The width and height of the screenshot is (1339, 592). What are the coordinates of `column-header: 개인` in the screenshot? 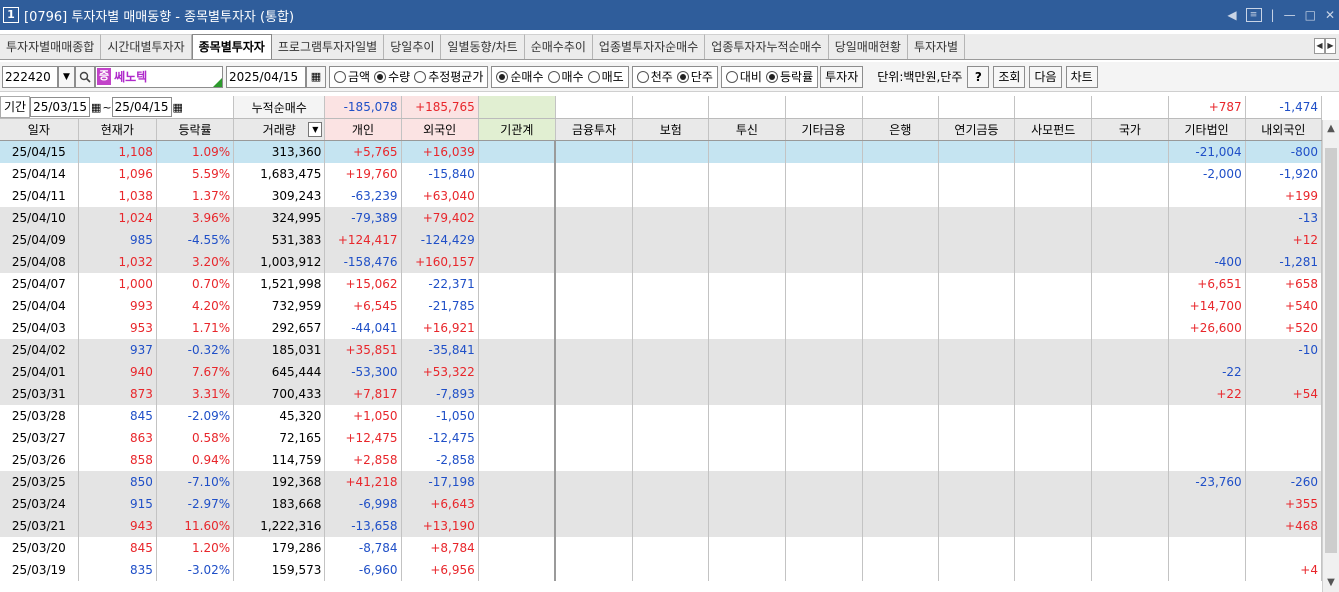 It's located at (363, 129).